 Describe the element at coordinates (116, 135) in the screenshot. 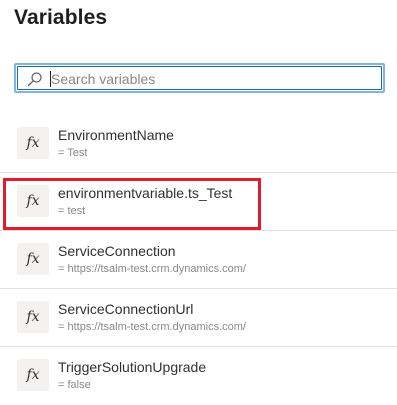

I see `variable-name: EnvironmentName` at that location.